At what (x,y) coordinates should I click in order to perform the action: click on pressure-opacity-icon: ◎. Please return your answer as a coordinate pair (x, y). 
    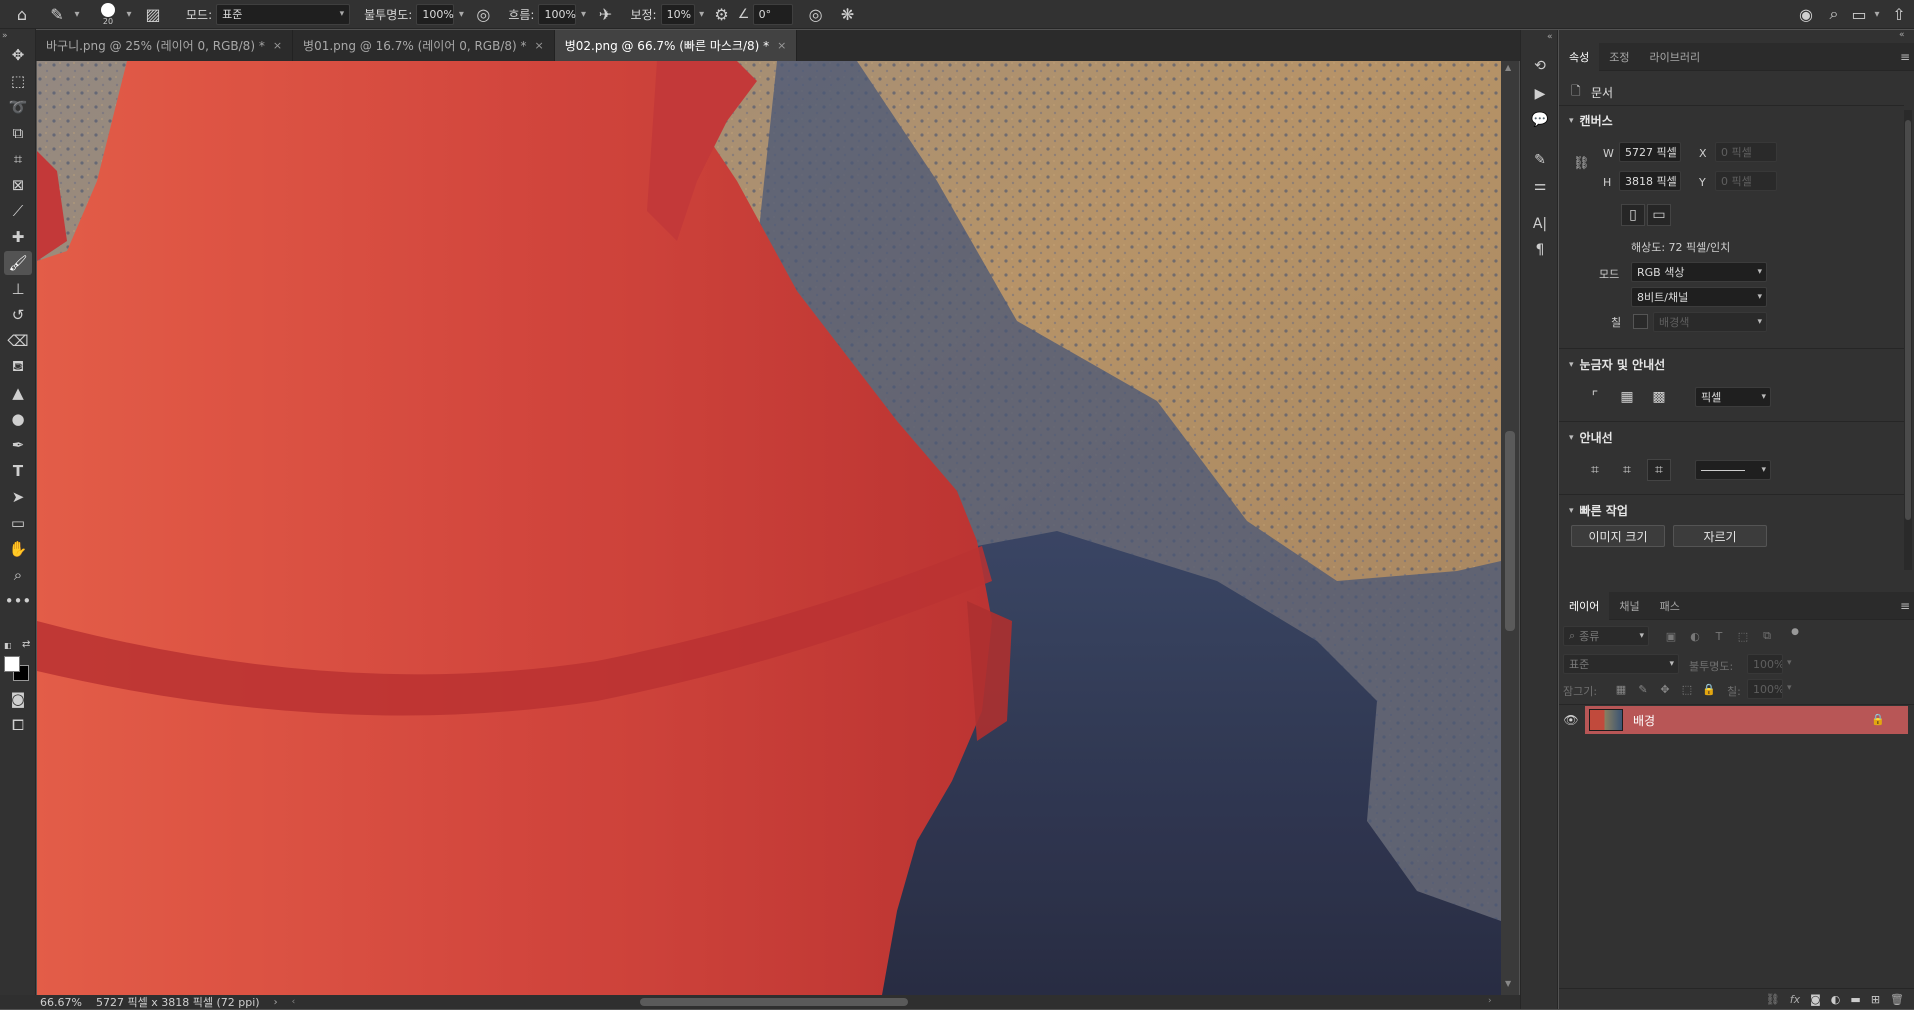
    Looking at the image, I should click on (483, 14).